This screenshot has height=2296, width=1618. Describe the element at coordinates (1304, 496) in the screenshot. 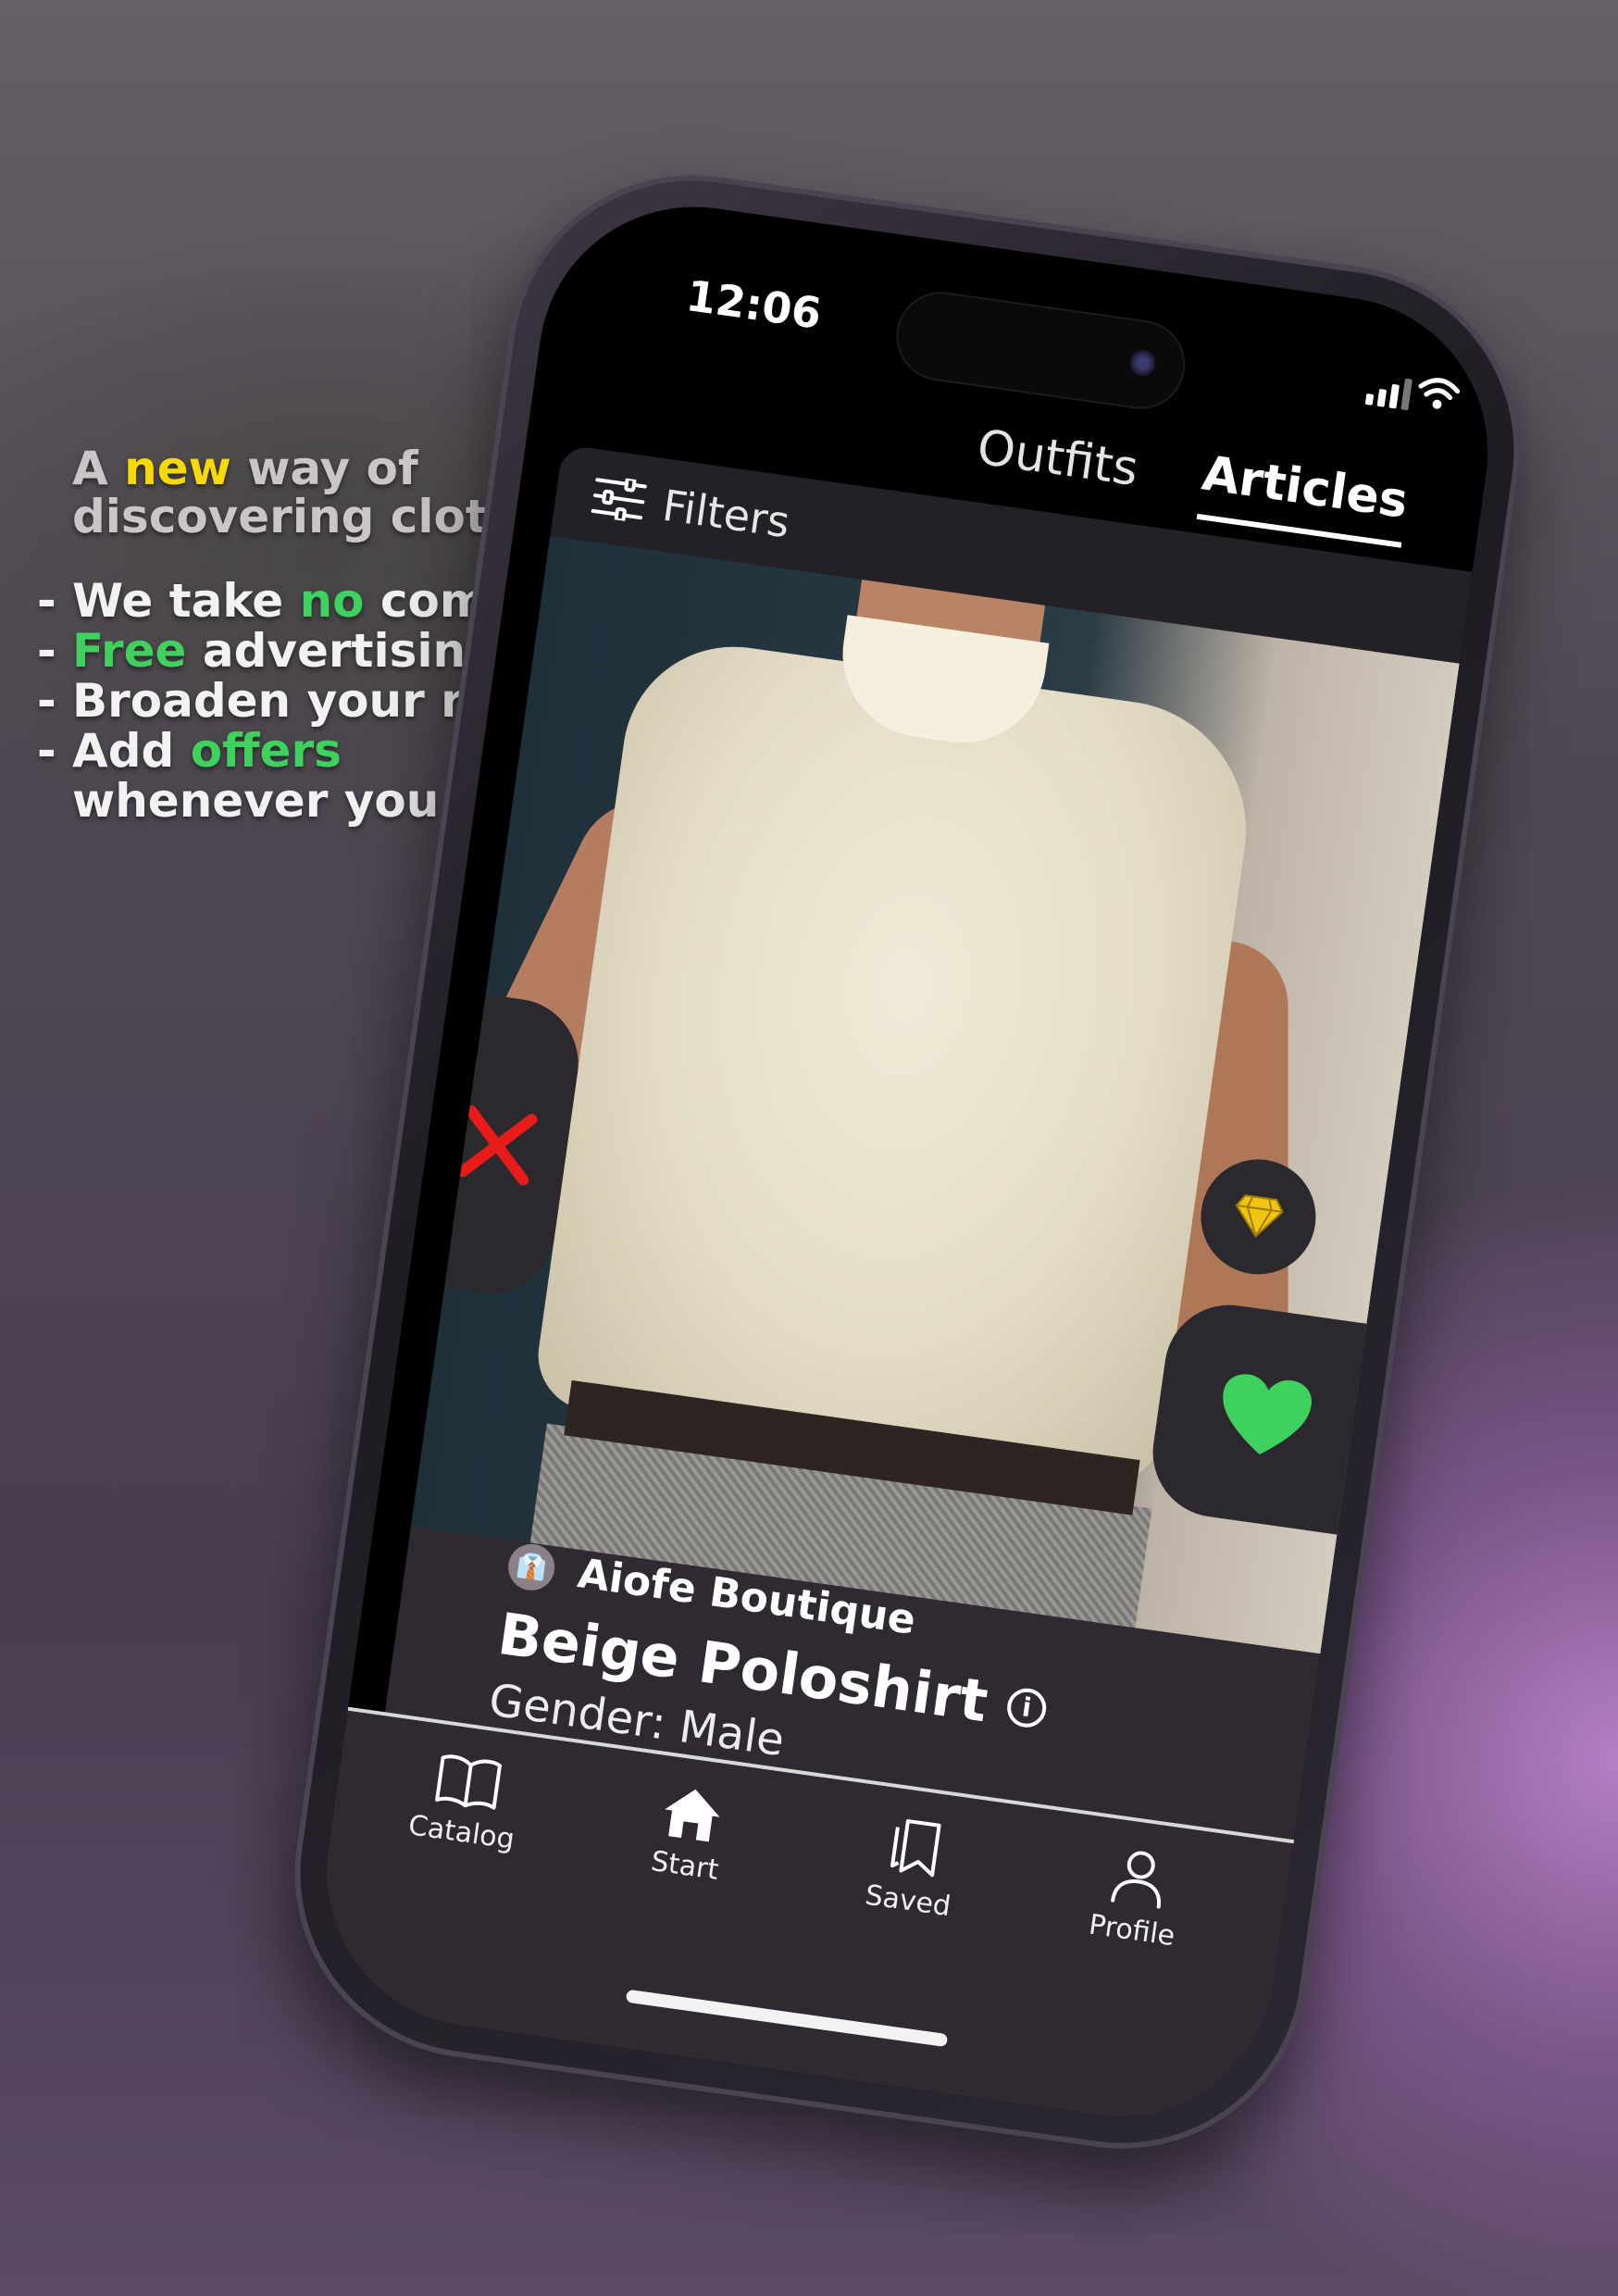

I see `tab-articles: Articles` at that location.